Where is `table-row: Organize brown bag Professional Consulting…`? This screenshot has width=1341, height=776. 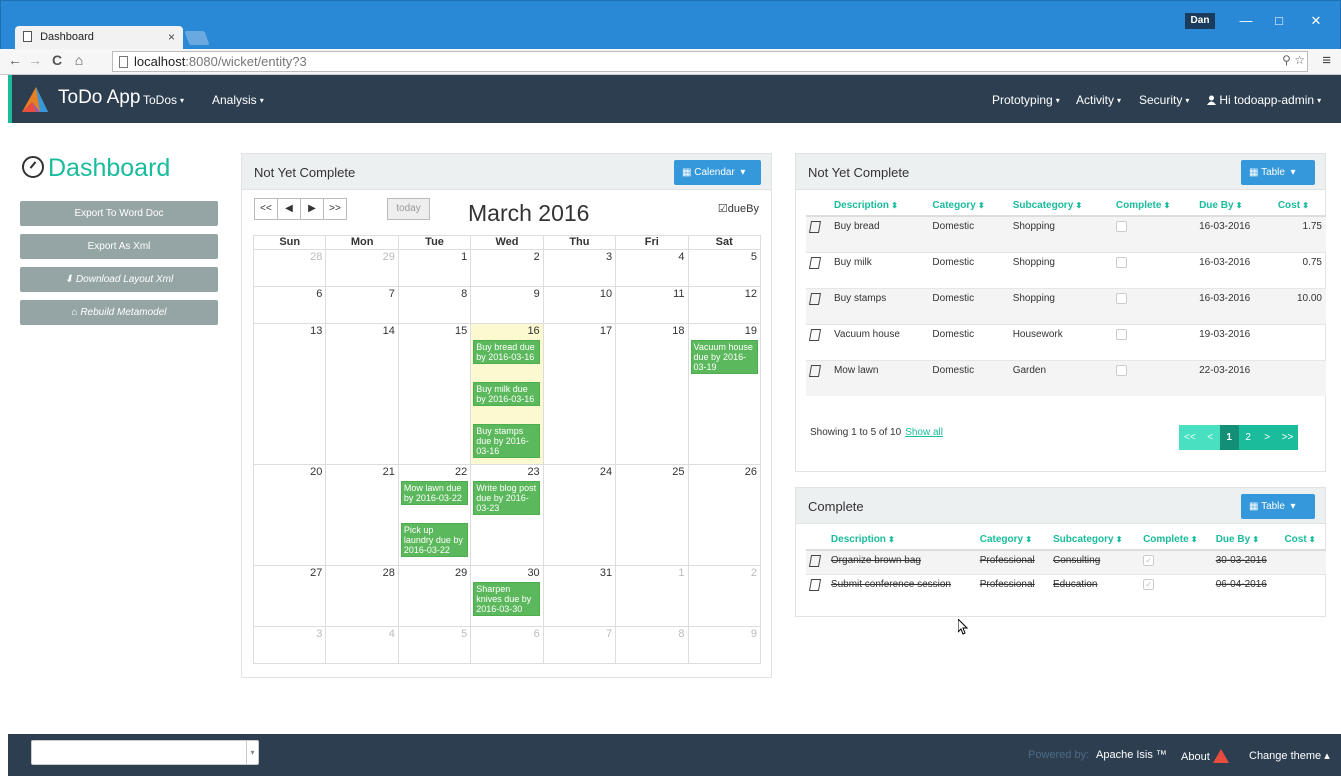
table-row: Organize brown bag Professional Consulting… is located at coordinates (1066, 562).